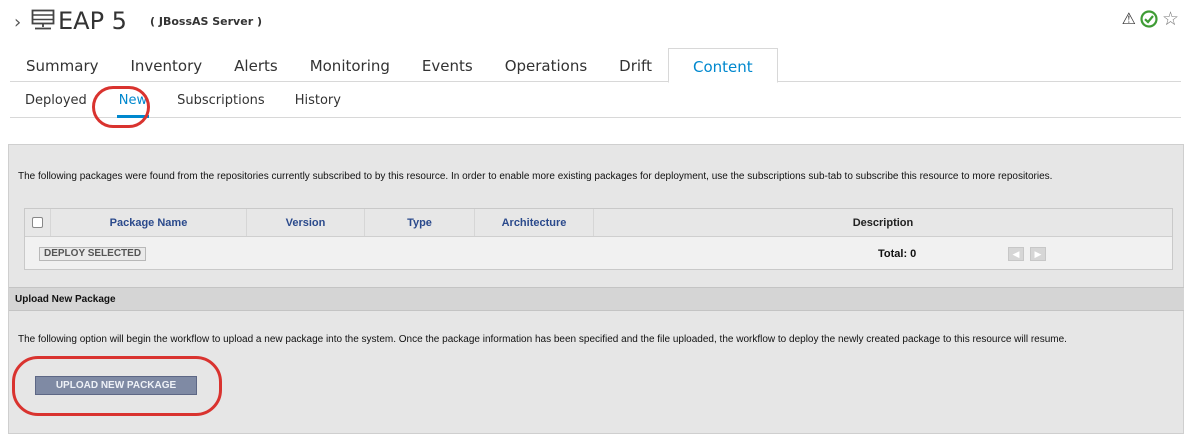  Describe the element at coordinates (1027, 254) in the screenshot. I see `pager: ◀ ▶` at that location.